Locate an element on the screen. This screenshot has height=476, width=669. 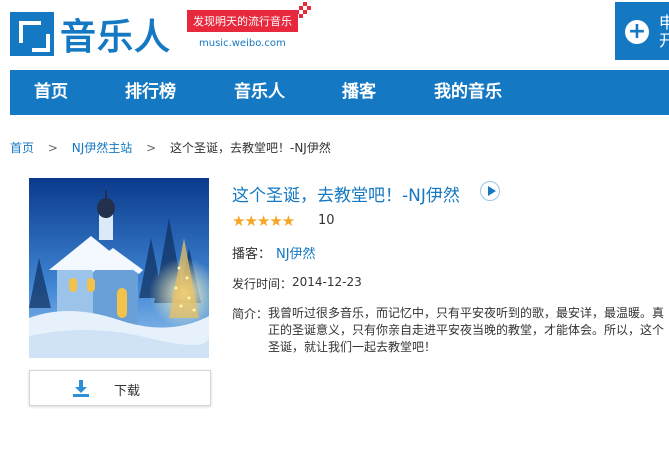
album-title: 这个圣诞，去教堂吧！-NJ伊然 is located at coordinates (346, 196).